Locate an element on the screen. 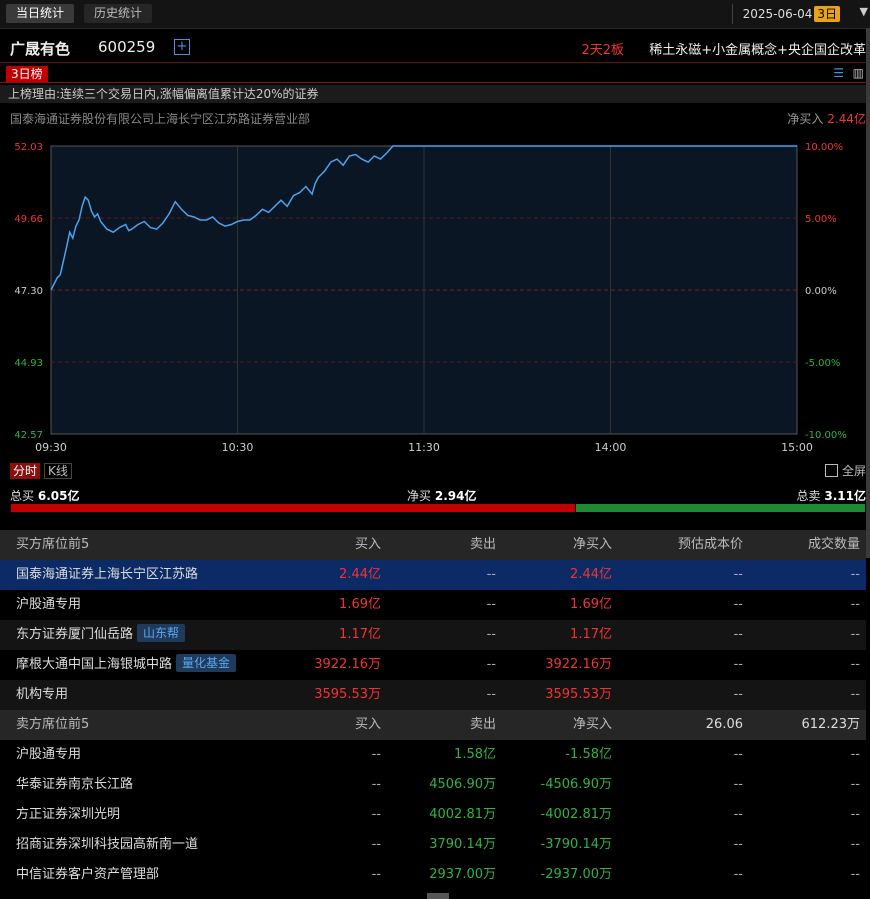  col-cost: 预估成本价 is located at coordinates (710, 545).